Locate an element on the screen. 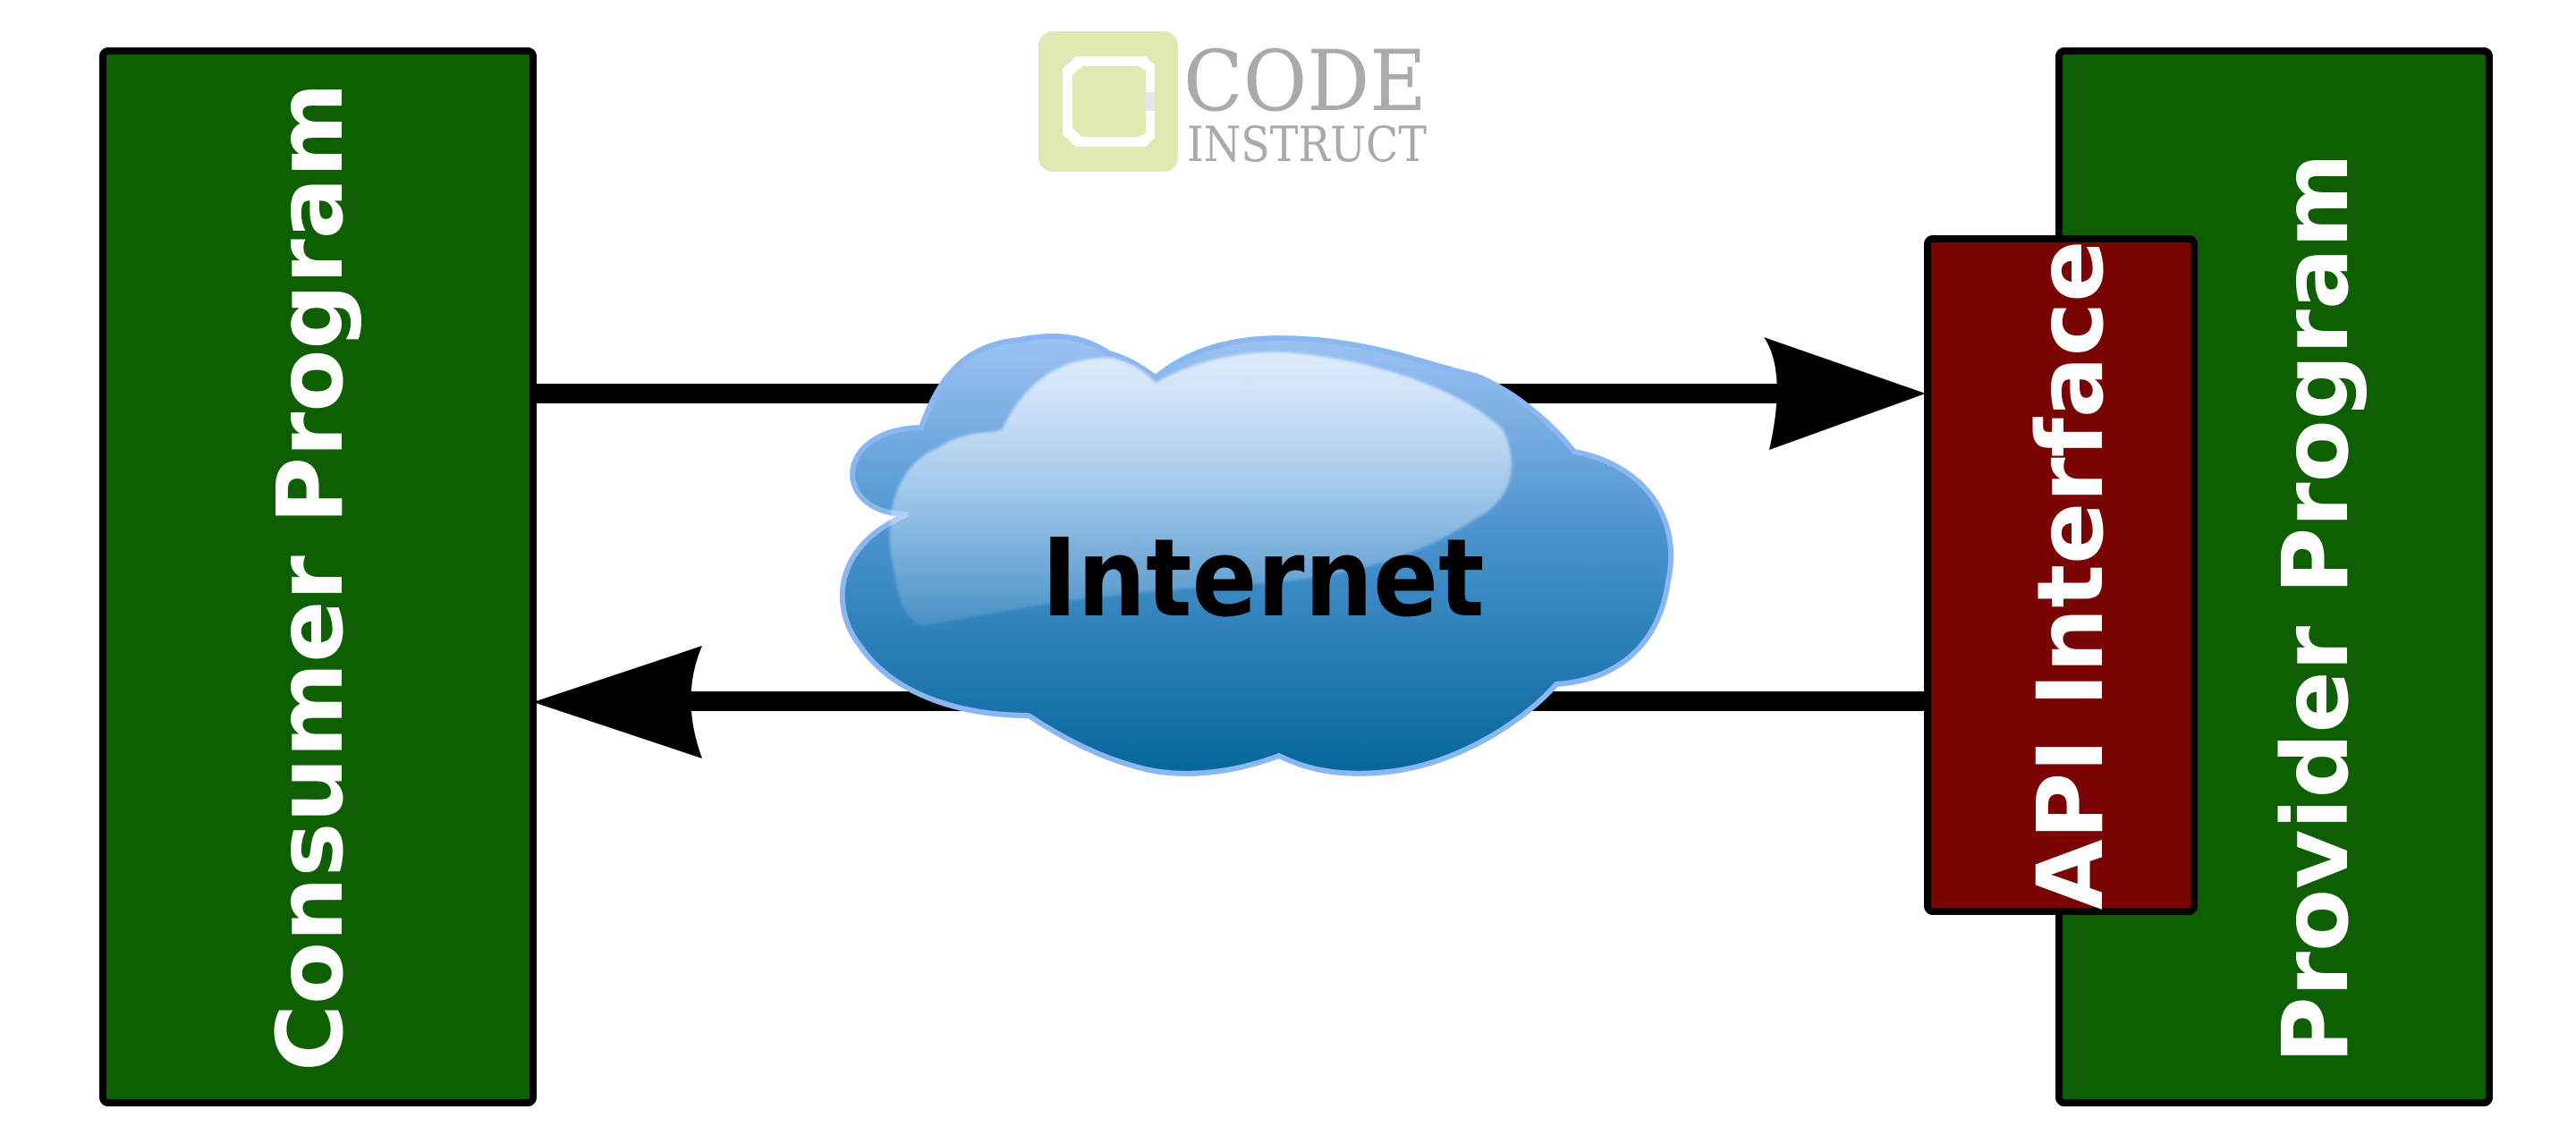 Image resolution: width=2576 pixels, height=1135 pixels. arrow-head-right-icon is located at coordinates (1845, 393).